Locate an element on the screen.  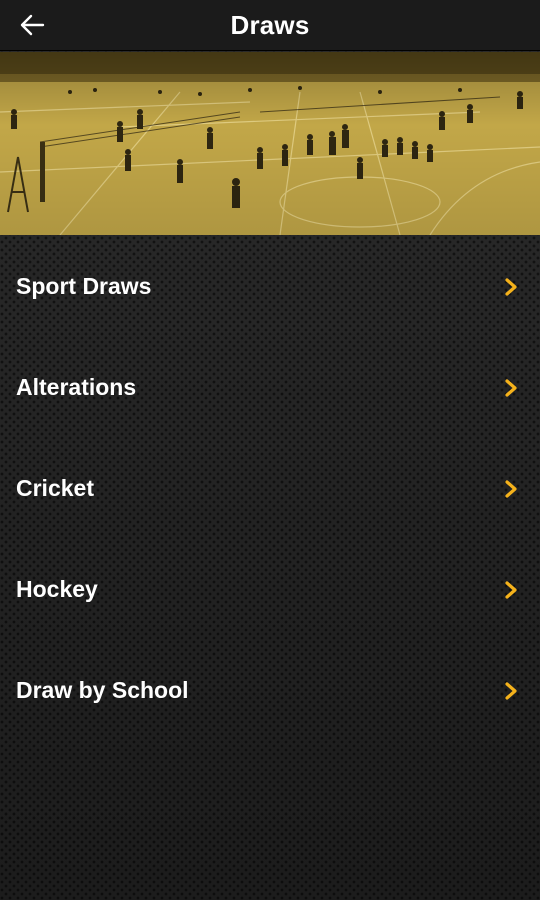
page-title: Draws is located at coordinates (270, 24).